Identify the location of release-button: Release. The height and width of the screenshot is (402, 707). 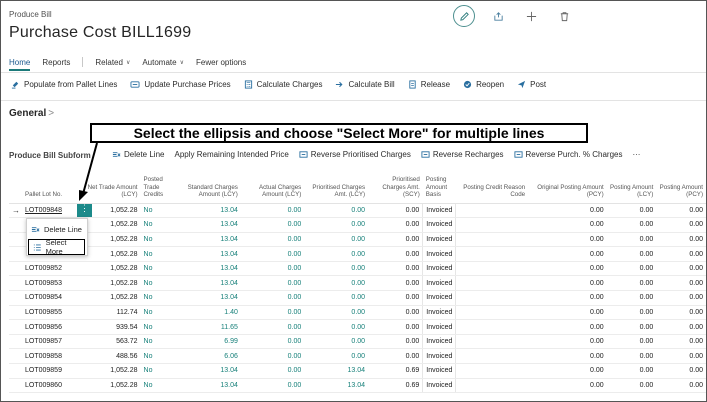
(429, 84).